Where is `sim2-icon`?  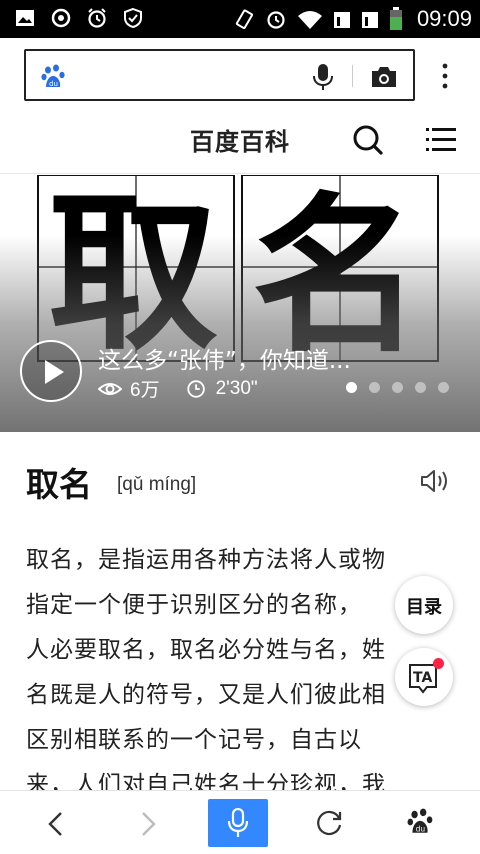
sim2-icon is located at coordinates (369, 20).